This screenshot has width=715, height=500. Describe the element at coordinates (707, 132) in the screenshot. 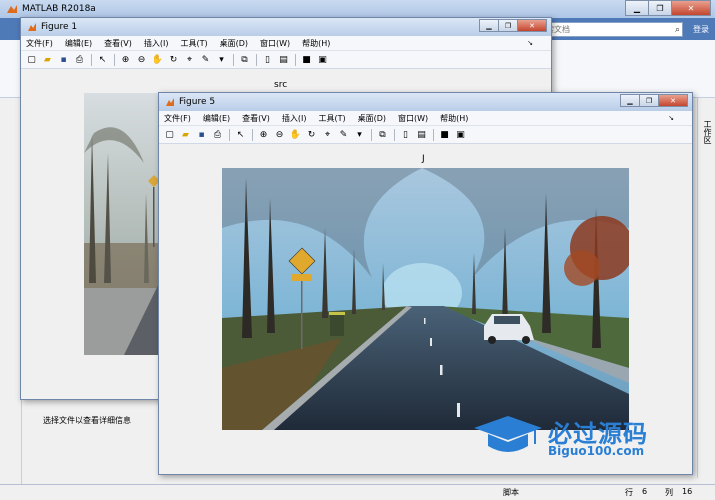

I see `workspace-label: 工作区` at that location.